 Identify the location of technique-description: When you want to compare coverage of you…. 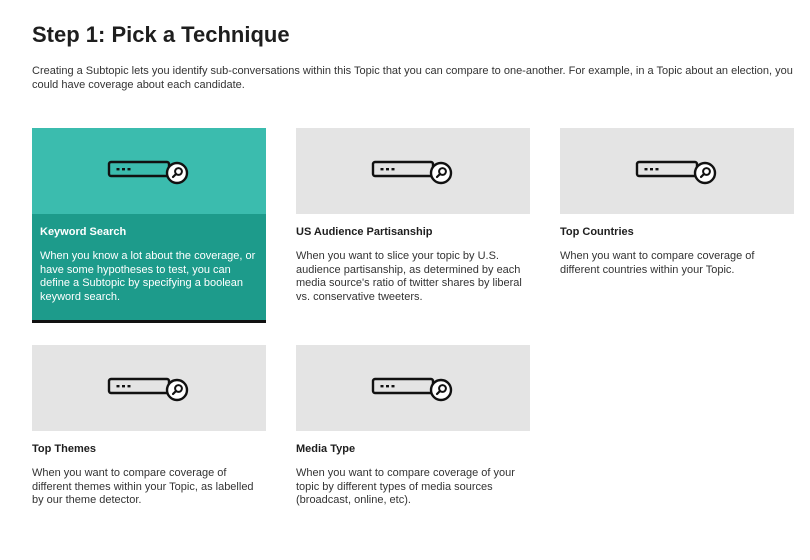
(405, 486).